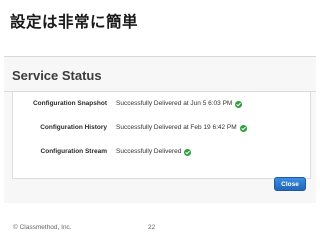 The image size is (320, 240). Describe the element at coordinates (69, 103) in the screenshot. I see `status-label: Configuration Snapshot` at that location.